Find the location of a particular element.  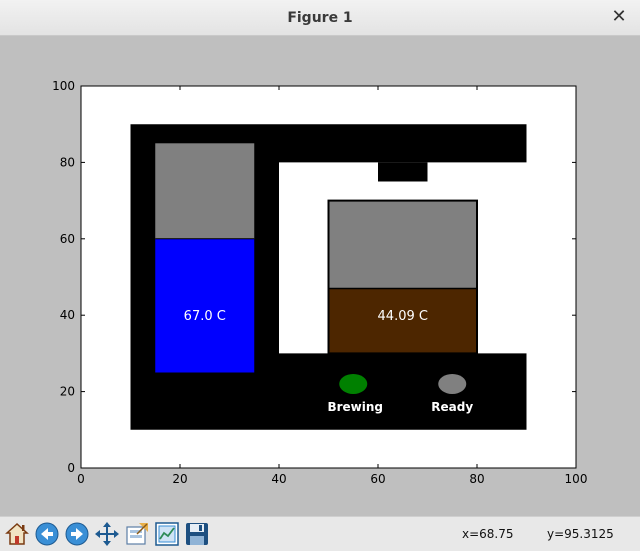

x-tick-label: 60 is located at coordinates (377, 479).